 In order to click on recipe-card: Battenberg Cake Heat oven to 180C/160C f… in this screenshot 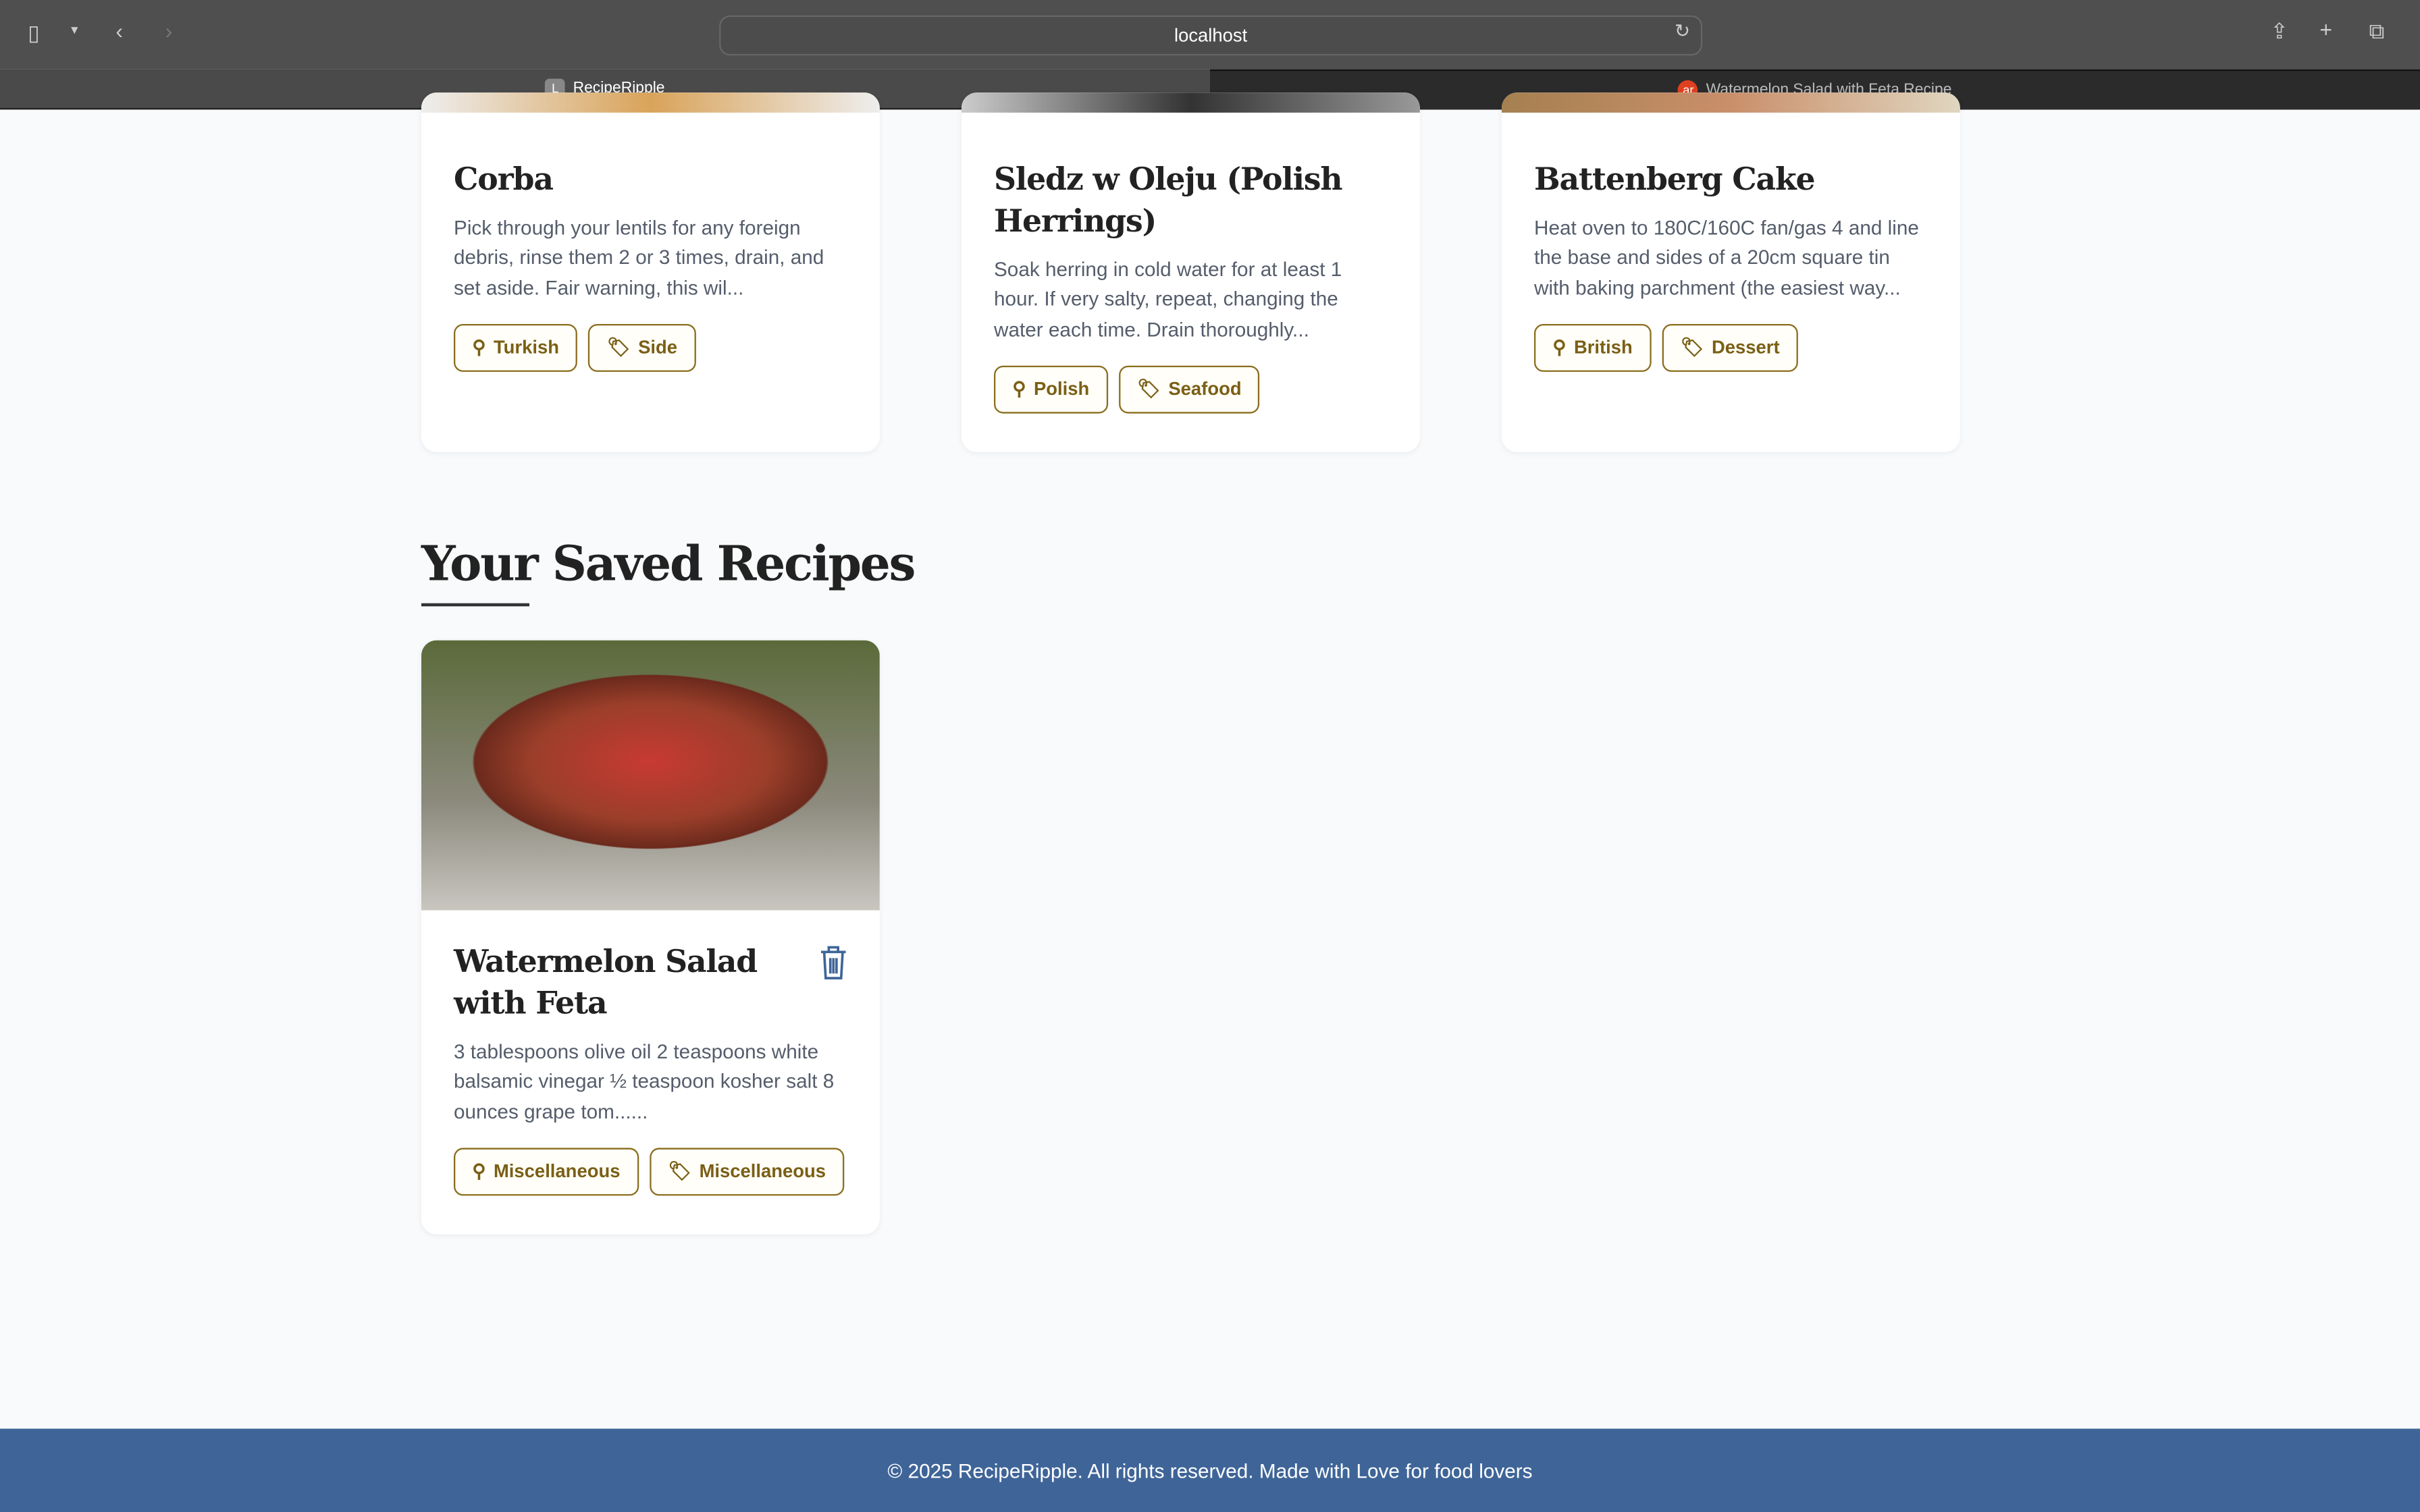, I will do `click(1730, 272)`.